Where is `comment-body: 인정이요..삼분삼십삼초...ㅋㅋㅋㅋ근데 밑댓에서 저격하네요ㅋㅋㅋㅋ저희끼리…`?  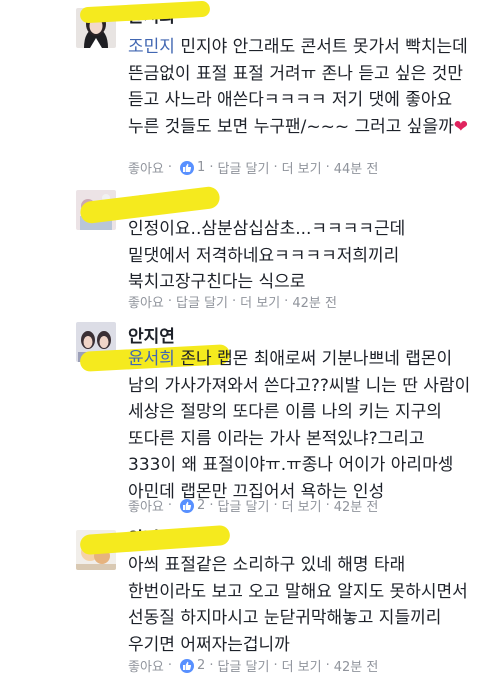
comment-body: 인정이요..삼분삼십삼초...ㅋㅋㅋㅋ근데 밑댓에서 저격하네요ㅋㅋㅋㅋ저희끼리… is located at coordinates (267, 255).